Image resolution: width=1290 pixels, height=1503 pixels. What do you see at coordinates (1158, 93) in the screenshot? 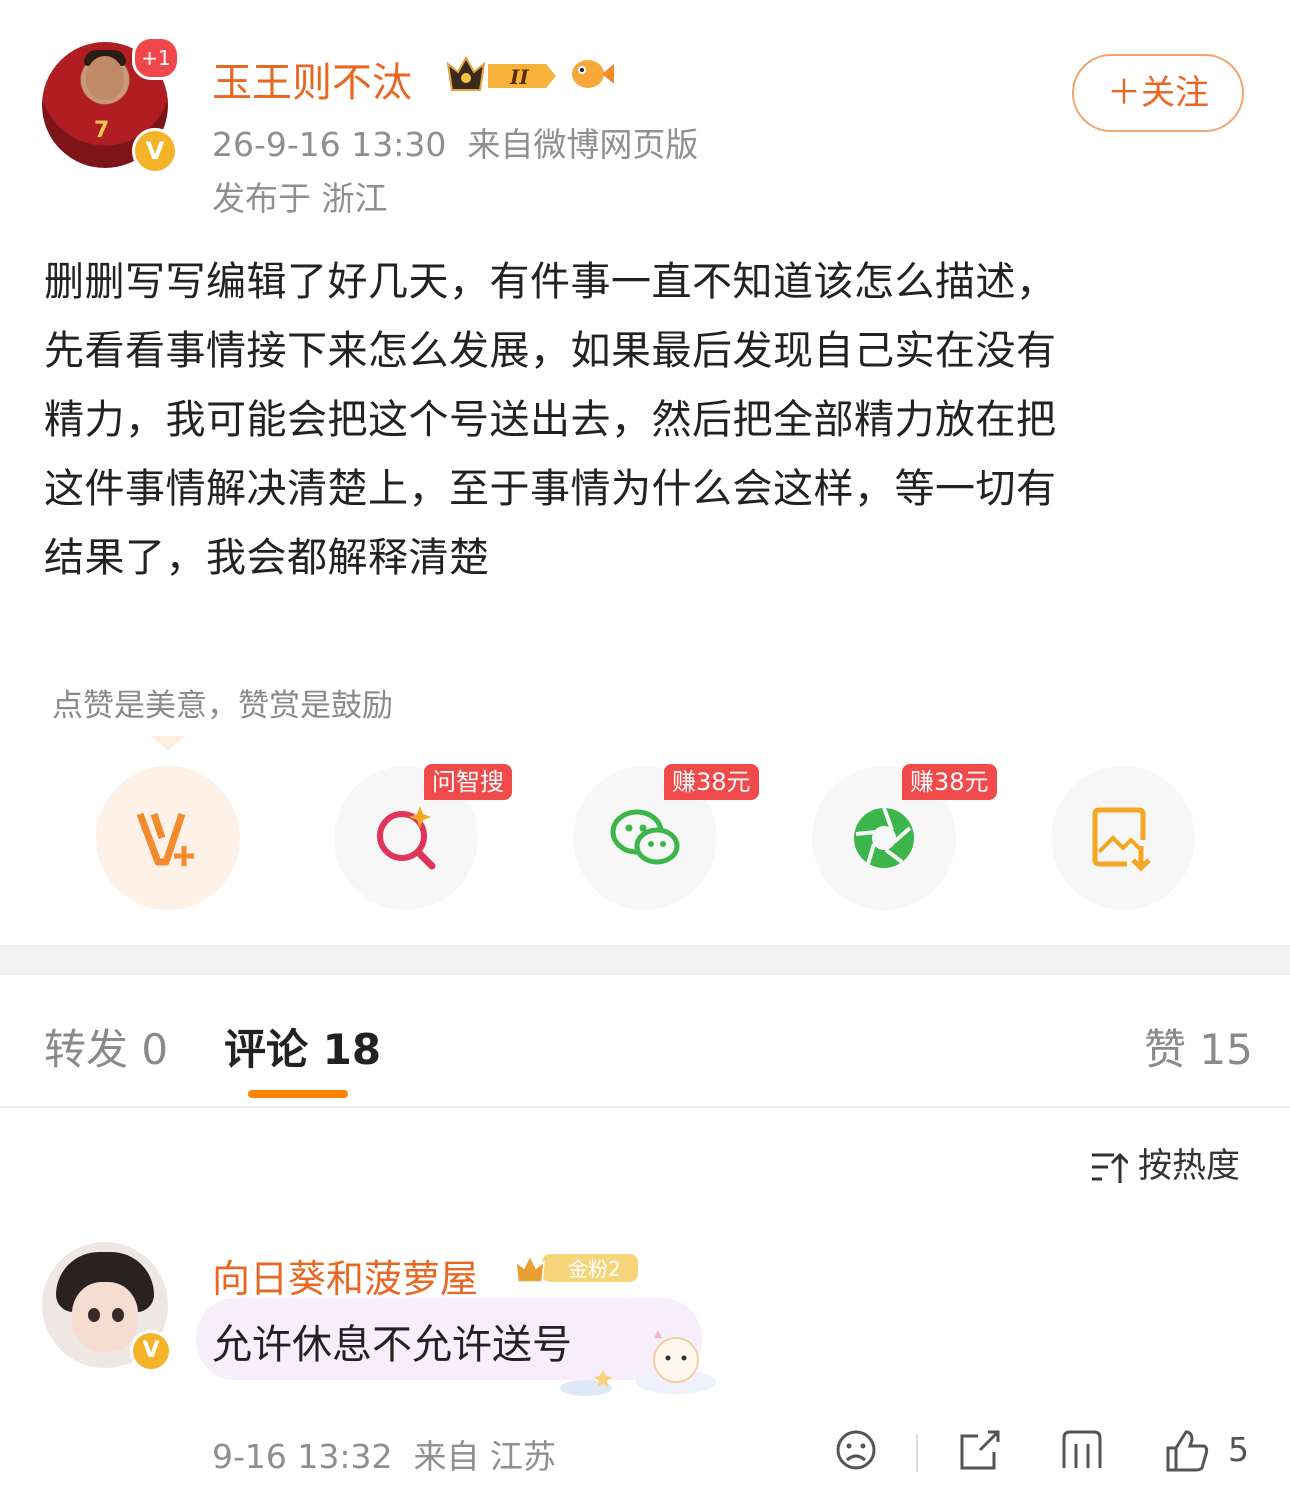
I see `follow-button: ＋关注` at bounding box center [1158, 93].